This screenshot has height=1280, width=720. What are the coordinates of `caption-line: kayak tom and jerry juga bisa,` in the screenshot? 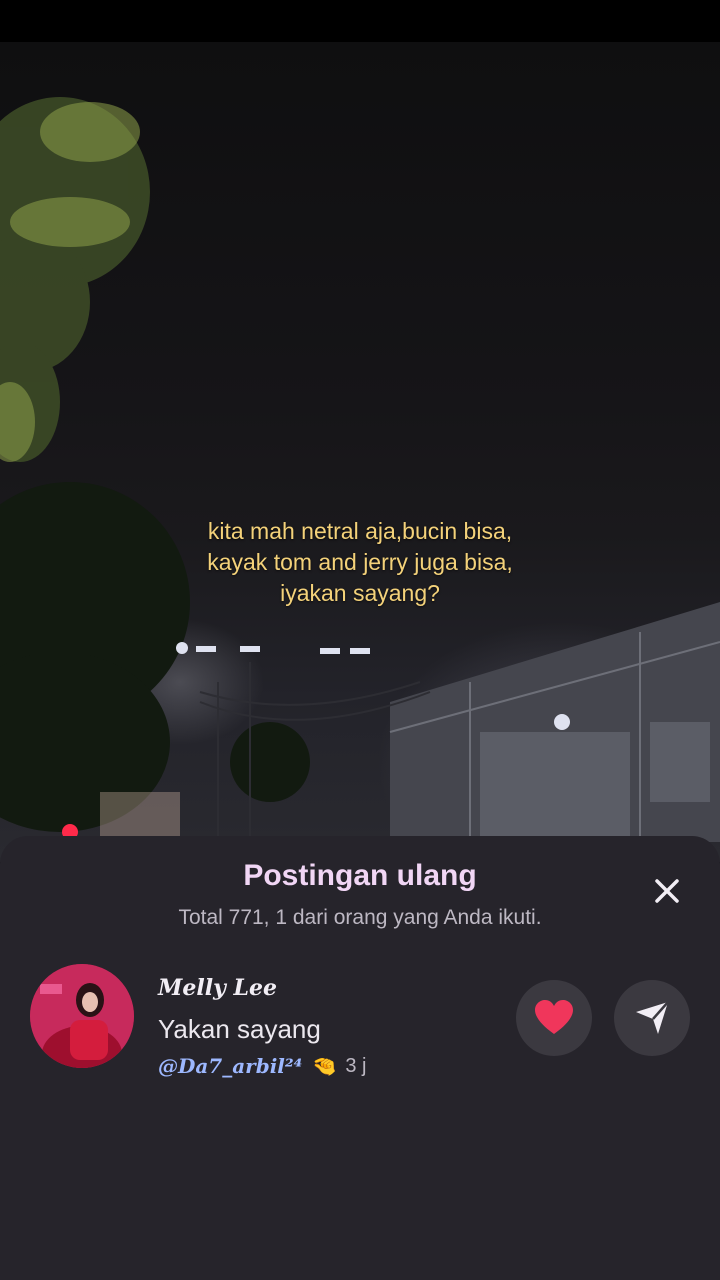 It's located at (360, 562).